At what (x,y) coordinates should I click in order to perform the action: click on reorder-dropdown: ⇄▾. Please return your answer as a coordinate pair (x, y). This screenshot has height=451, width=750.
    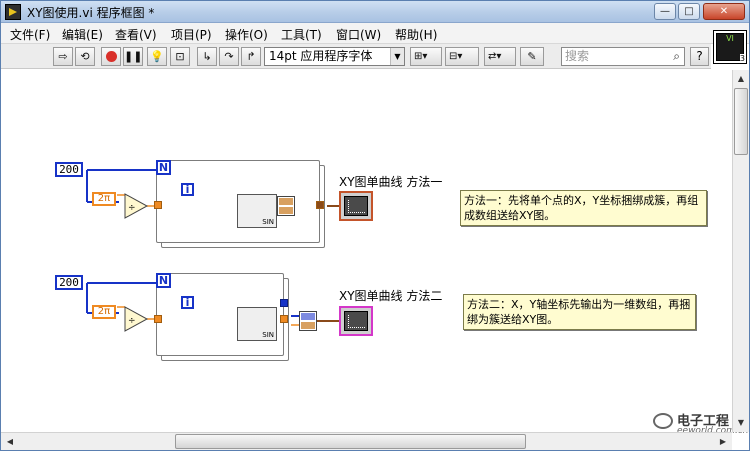
    Looking at the image, I should click on (500, 56).